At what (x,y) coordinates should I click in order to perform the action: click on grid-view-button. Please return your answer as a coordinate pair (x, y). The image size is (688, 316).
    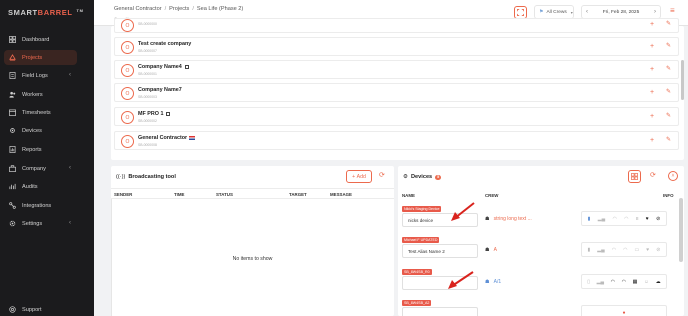
    Looking at the image, I should click on (634, 176).